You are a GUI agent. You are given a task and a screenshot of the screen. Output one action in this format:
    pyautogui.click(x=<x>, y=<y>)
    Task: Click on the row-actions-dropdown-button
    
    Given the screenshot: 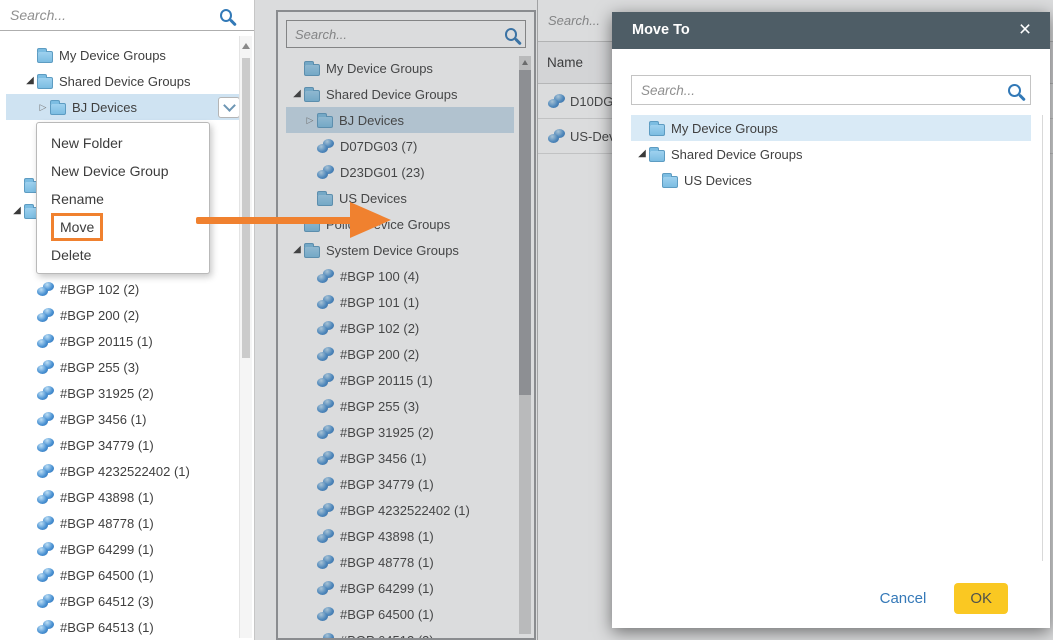 What is the action you would take?
    pyautogui.click(x=229, y=107)
    